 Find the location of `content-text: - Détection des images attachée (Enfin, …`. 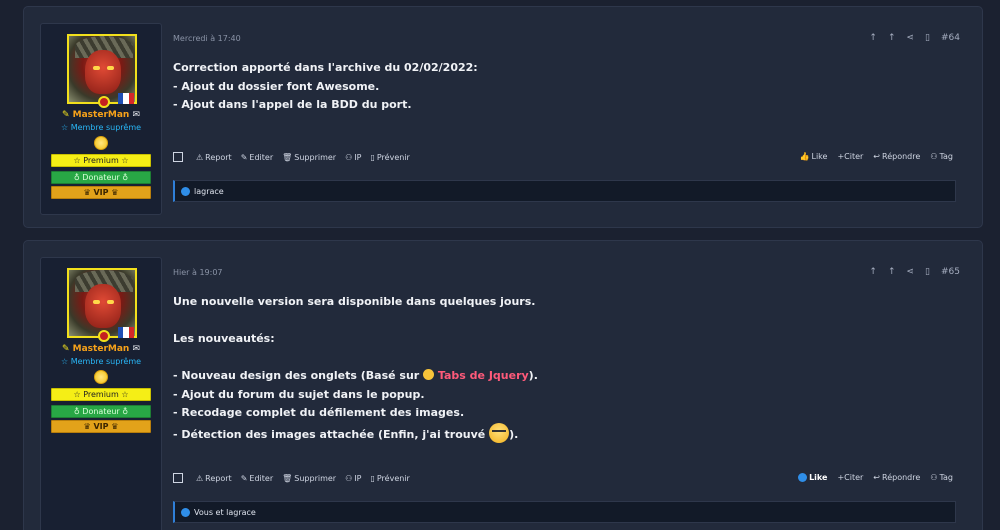

content-text: - Détection des images attachée (Enfin, … is located at coordinates (331, 434).